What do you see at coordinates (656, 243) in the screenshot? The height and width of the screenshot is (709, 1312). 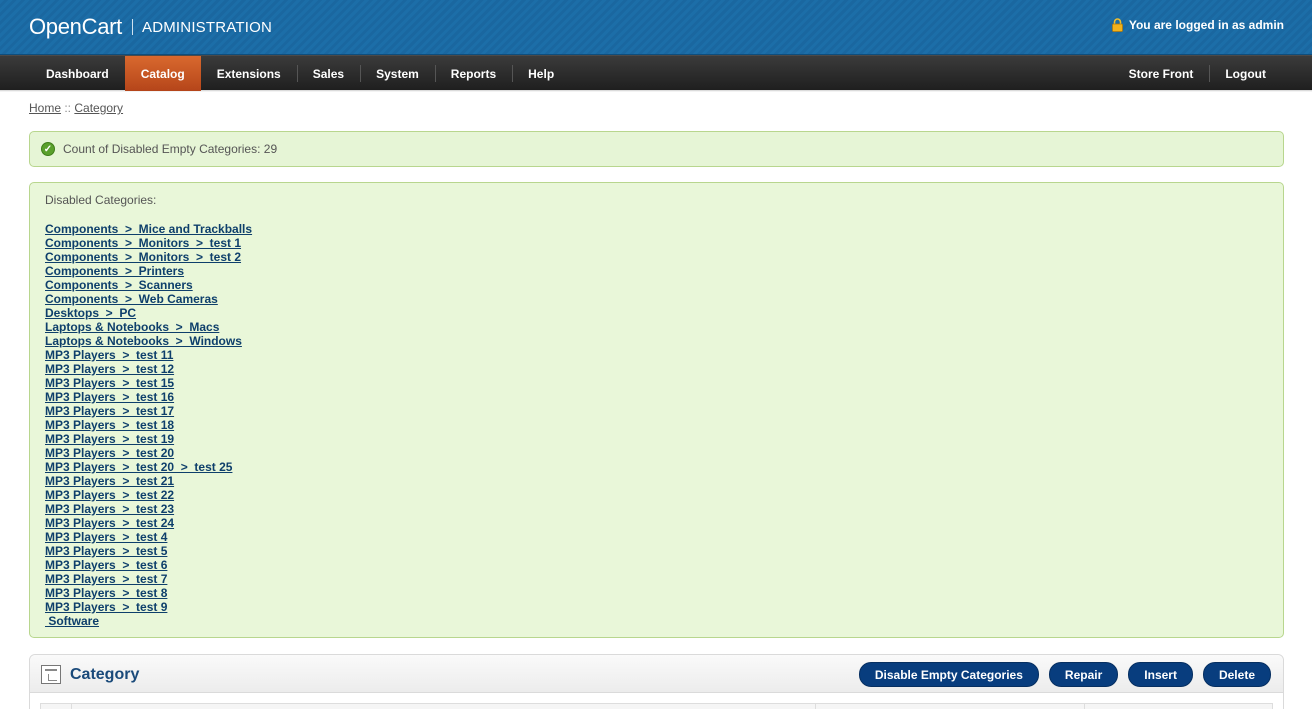 I see `list-item: Components > Monitors > test 1` at bounding box center [656, 243].